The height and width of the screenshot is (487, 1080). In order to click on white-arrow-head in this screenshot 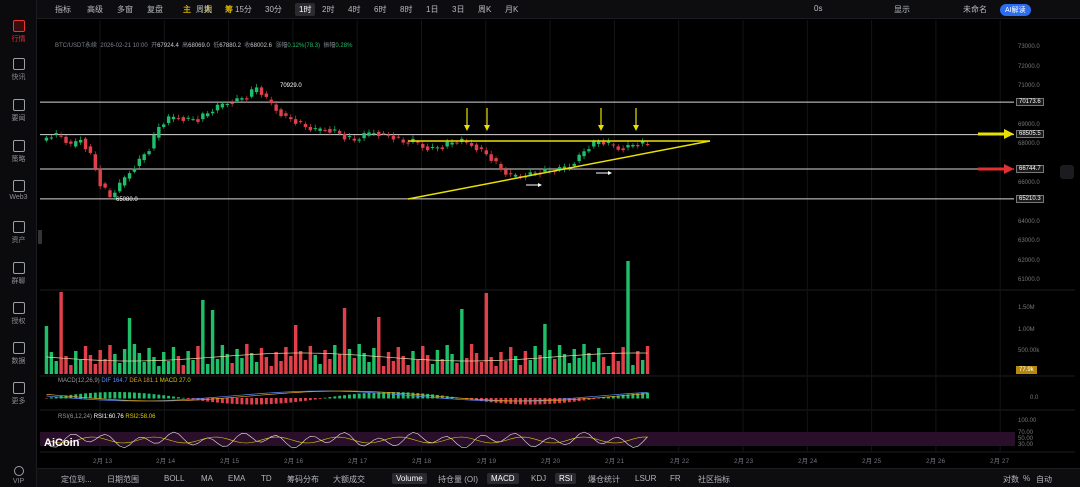, I will do `click(610, 173)`.